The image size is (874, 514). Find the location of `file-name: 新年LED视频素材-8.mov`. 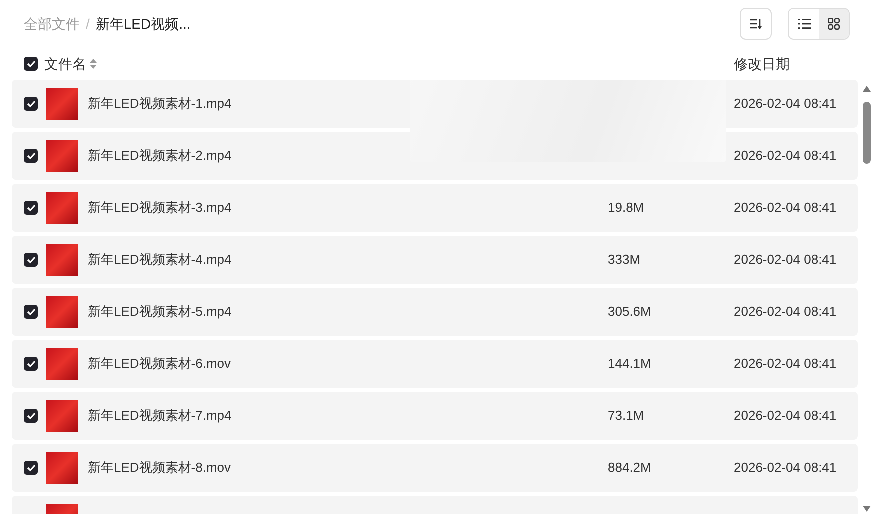

file-name: 新年LED视频素材-8.mov is located at coordinates (160, 468).